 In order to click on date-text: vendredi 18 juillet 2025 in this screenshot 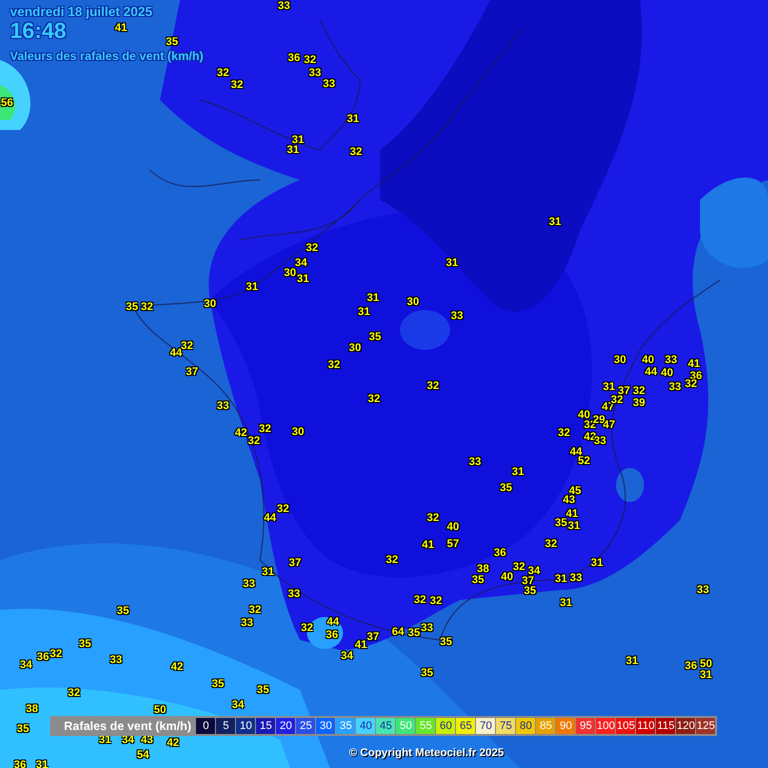, I will do `click(81, 11)`.